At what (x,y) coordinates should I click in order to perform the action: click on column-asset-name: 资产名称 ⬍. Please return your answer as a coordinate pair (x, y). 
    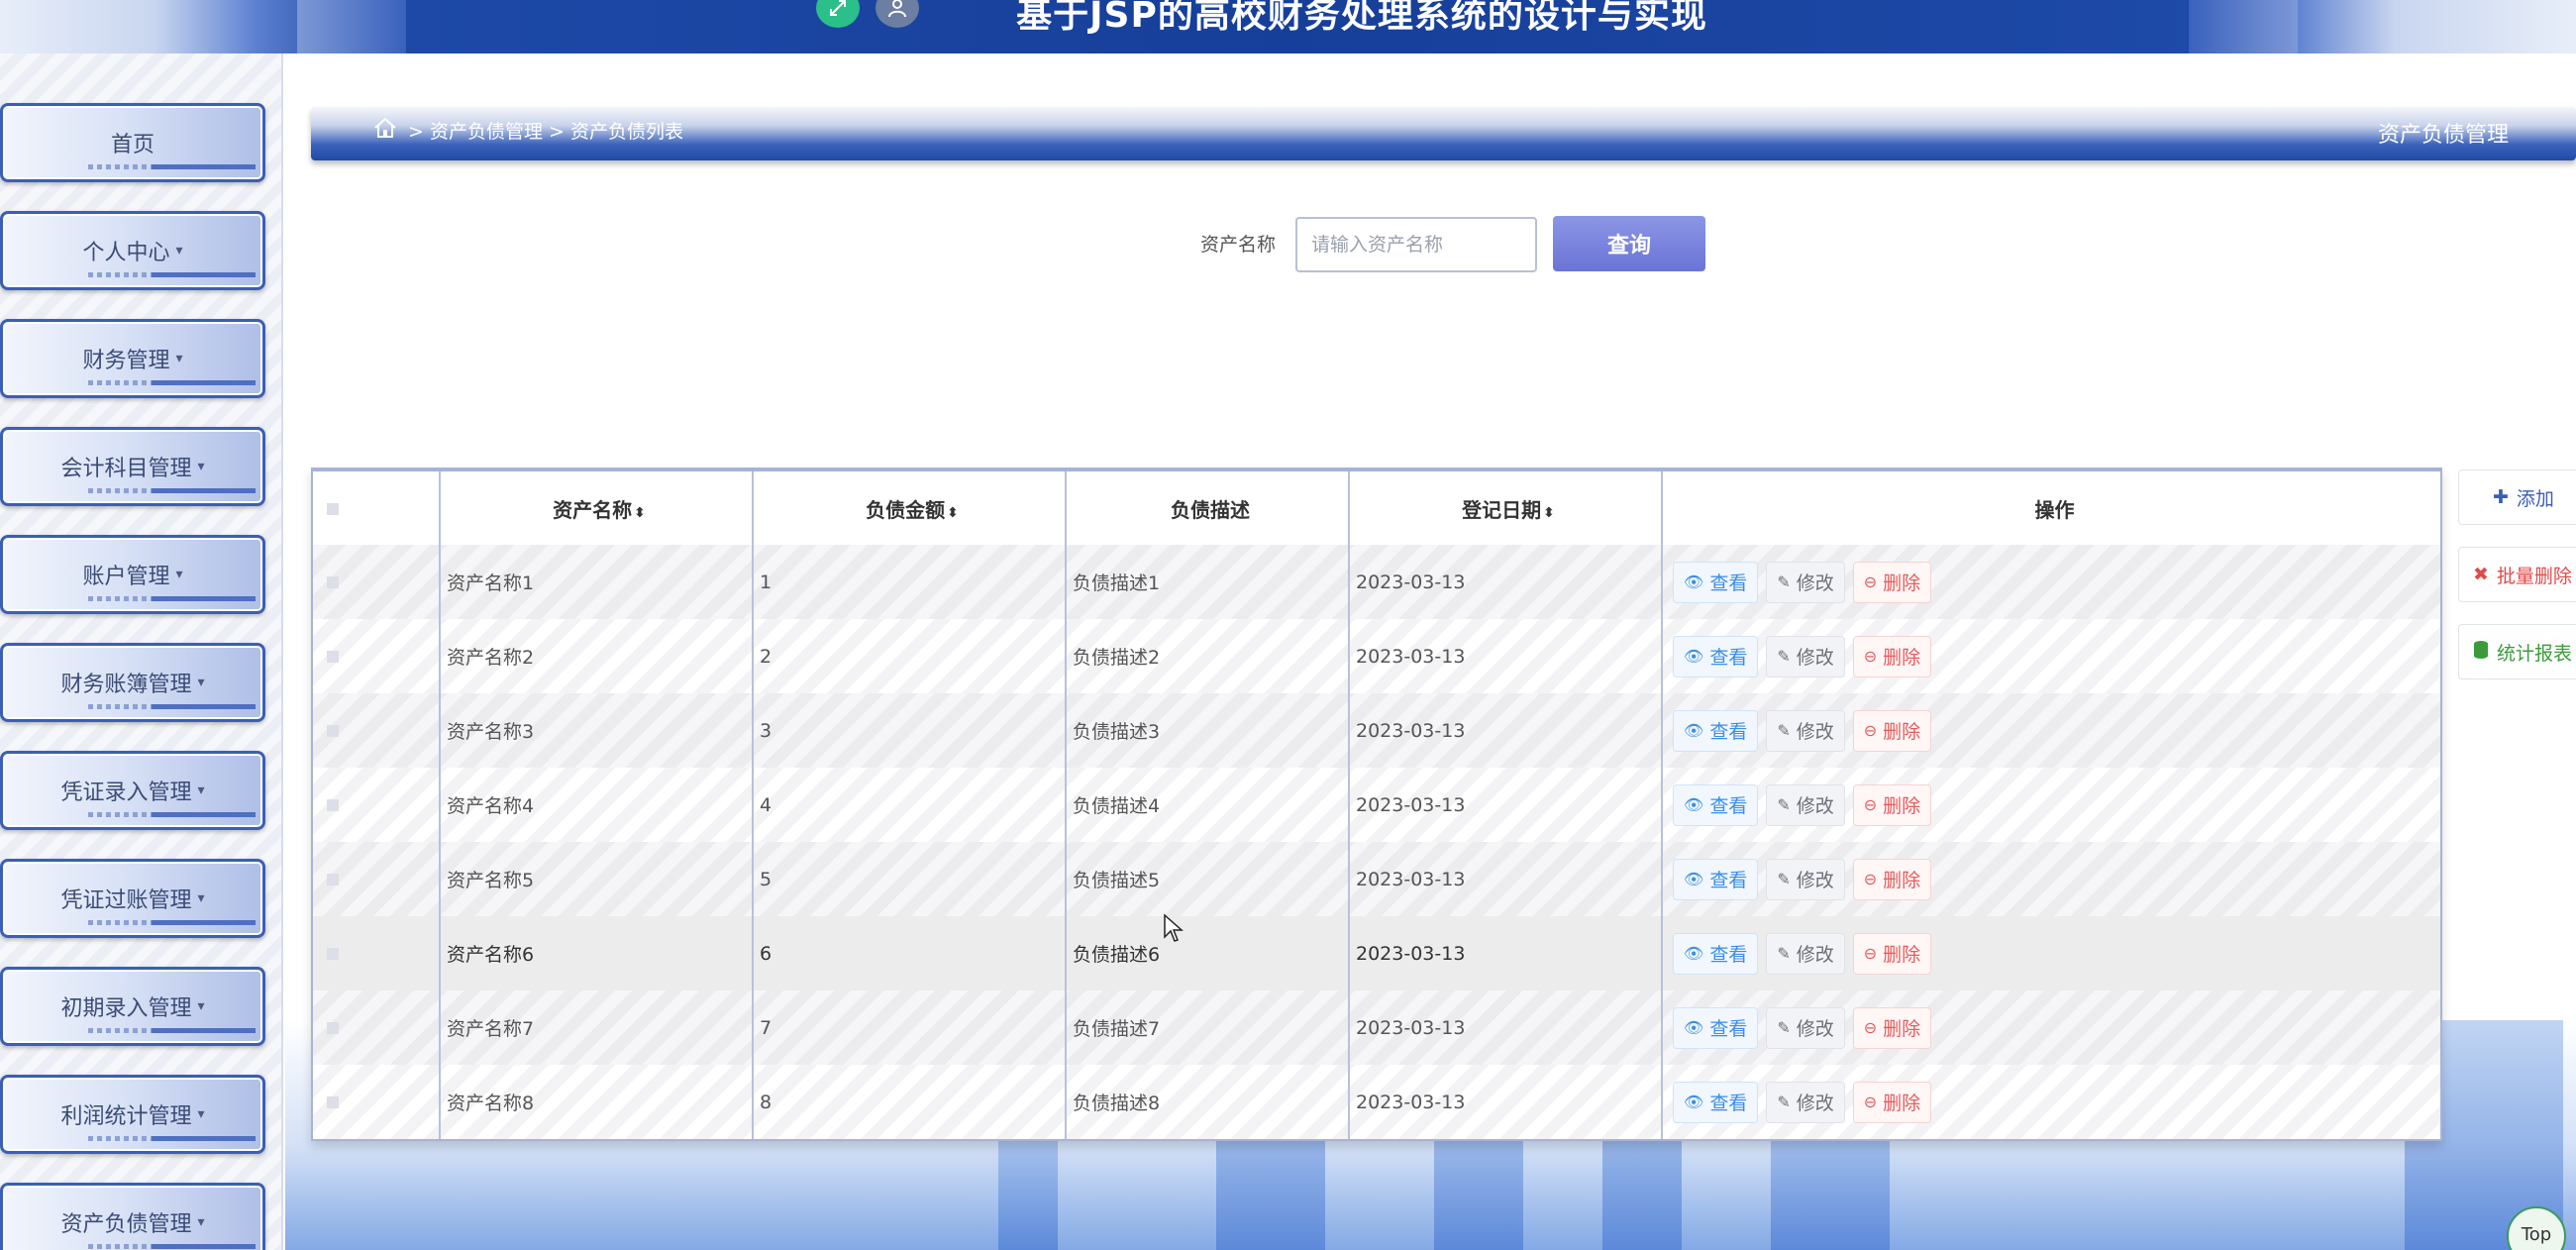
    Looking at the image, I should click on (596, 508).